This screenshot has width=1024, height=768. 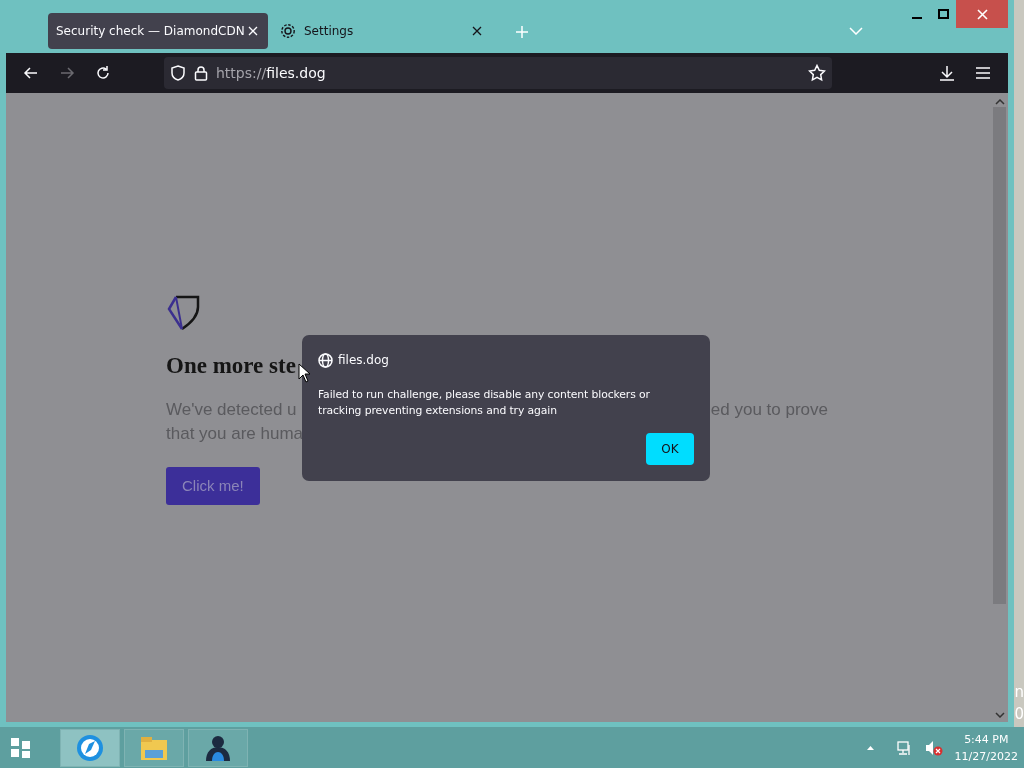 What do you see at coordinates (484, 403) in the screenshot?
I see `dialog-message: Failed to run challenge, please disable any content blockers or tracking preventing extensions and try again` at bounding box center [484, 403].